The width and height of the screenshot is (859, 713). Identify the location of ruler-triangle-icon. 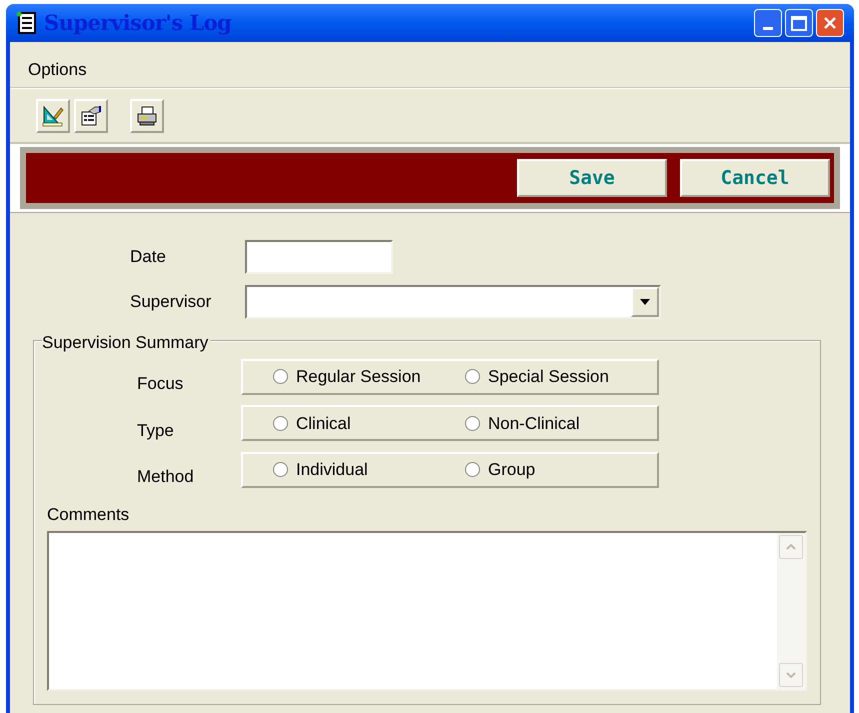
(53, 115).